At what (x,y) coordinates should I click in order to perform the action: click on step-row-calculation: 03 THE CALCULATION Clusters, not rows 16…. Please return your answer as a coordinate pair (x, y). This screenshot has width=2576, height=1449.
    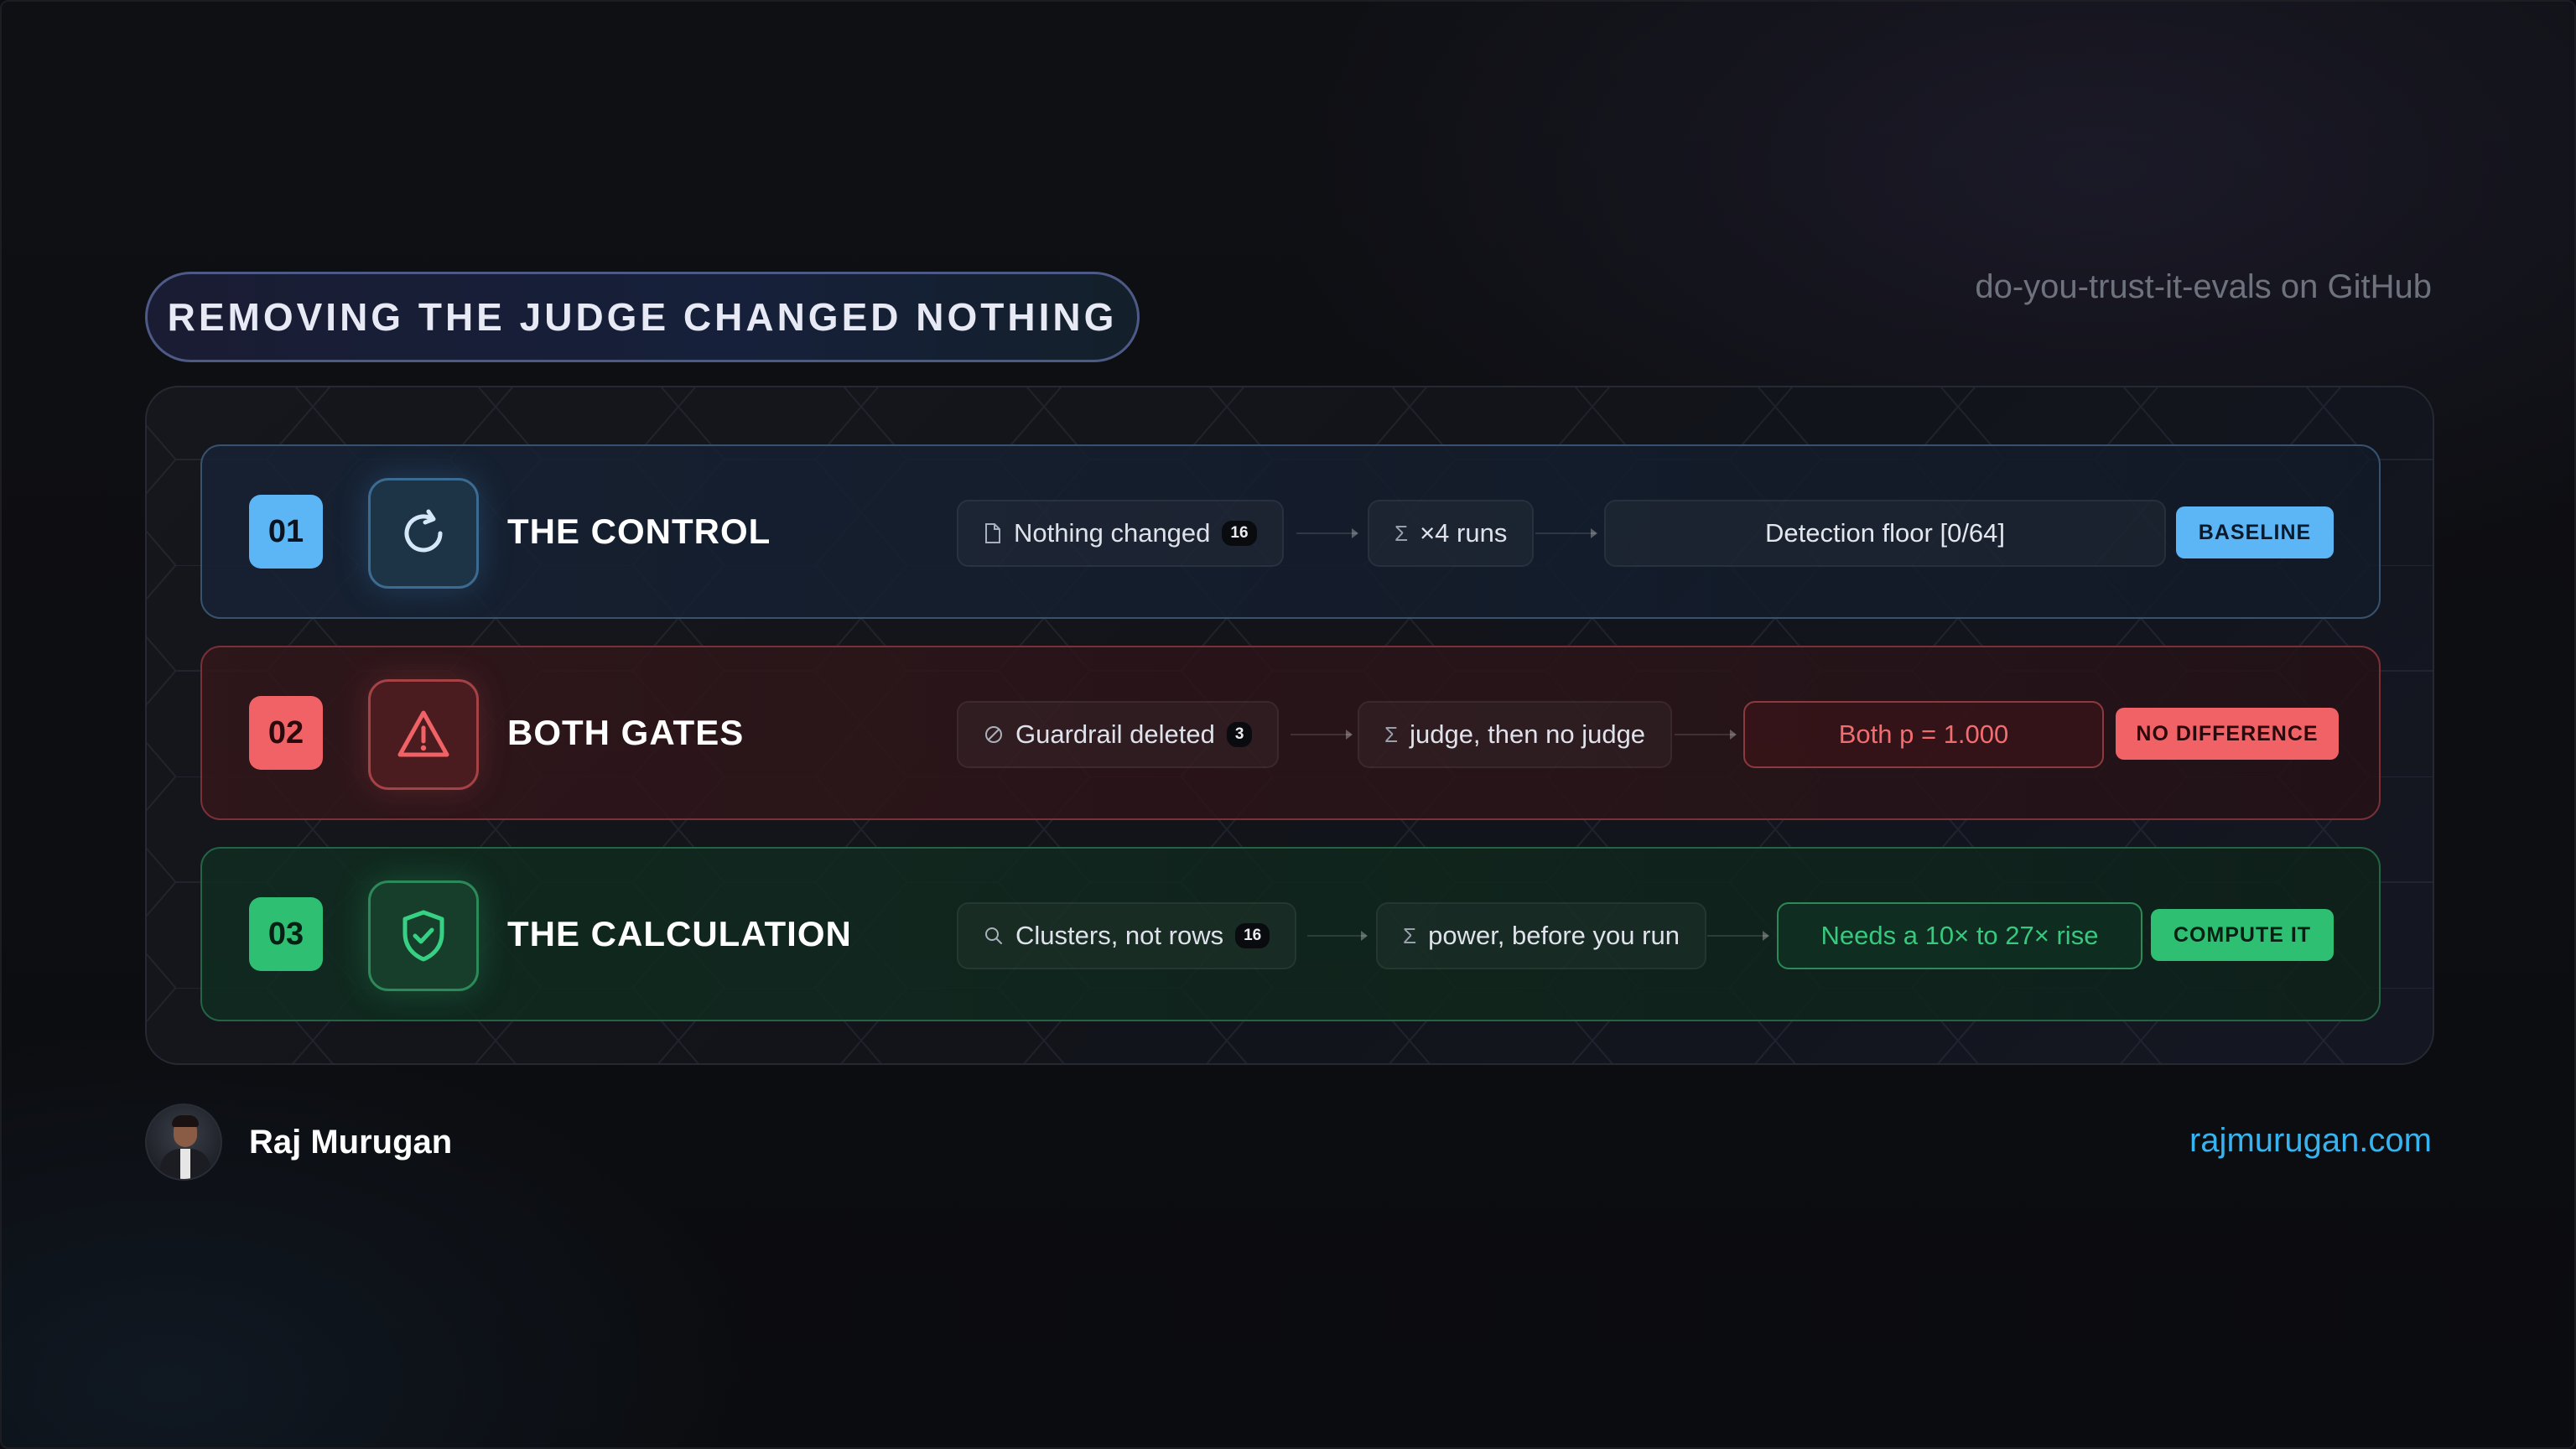
    Looking at the image, I should click on (1290, 934).